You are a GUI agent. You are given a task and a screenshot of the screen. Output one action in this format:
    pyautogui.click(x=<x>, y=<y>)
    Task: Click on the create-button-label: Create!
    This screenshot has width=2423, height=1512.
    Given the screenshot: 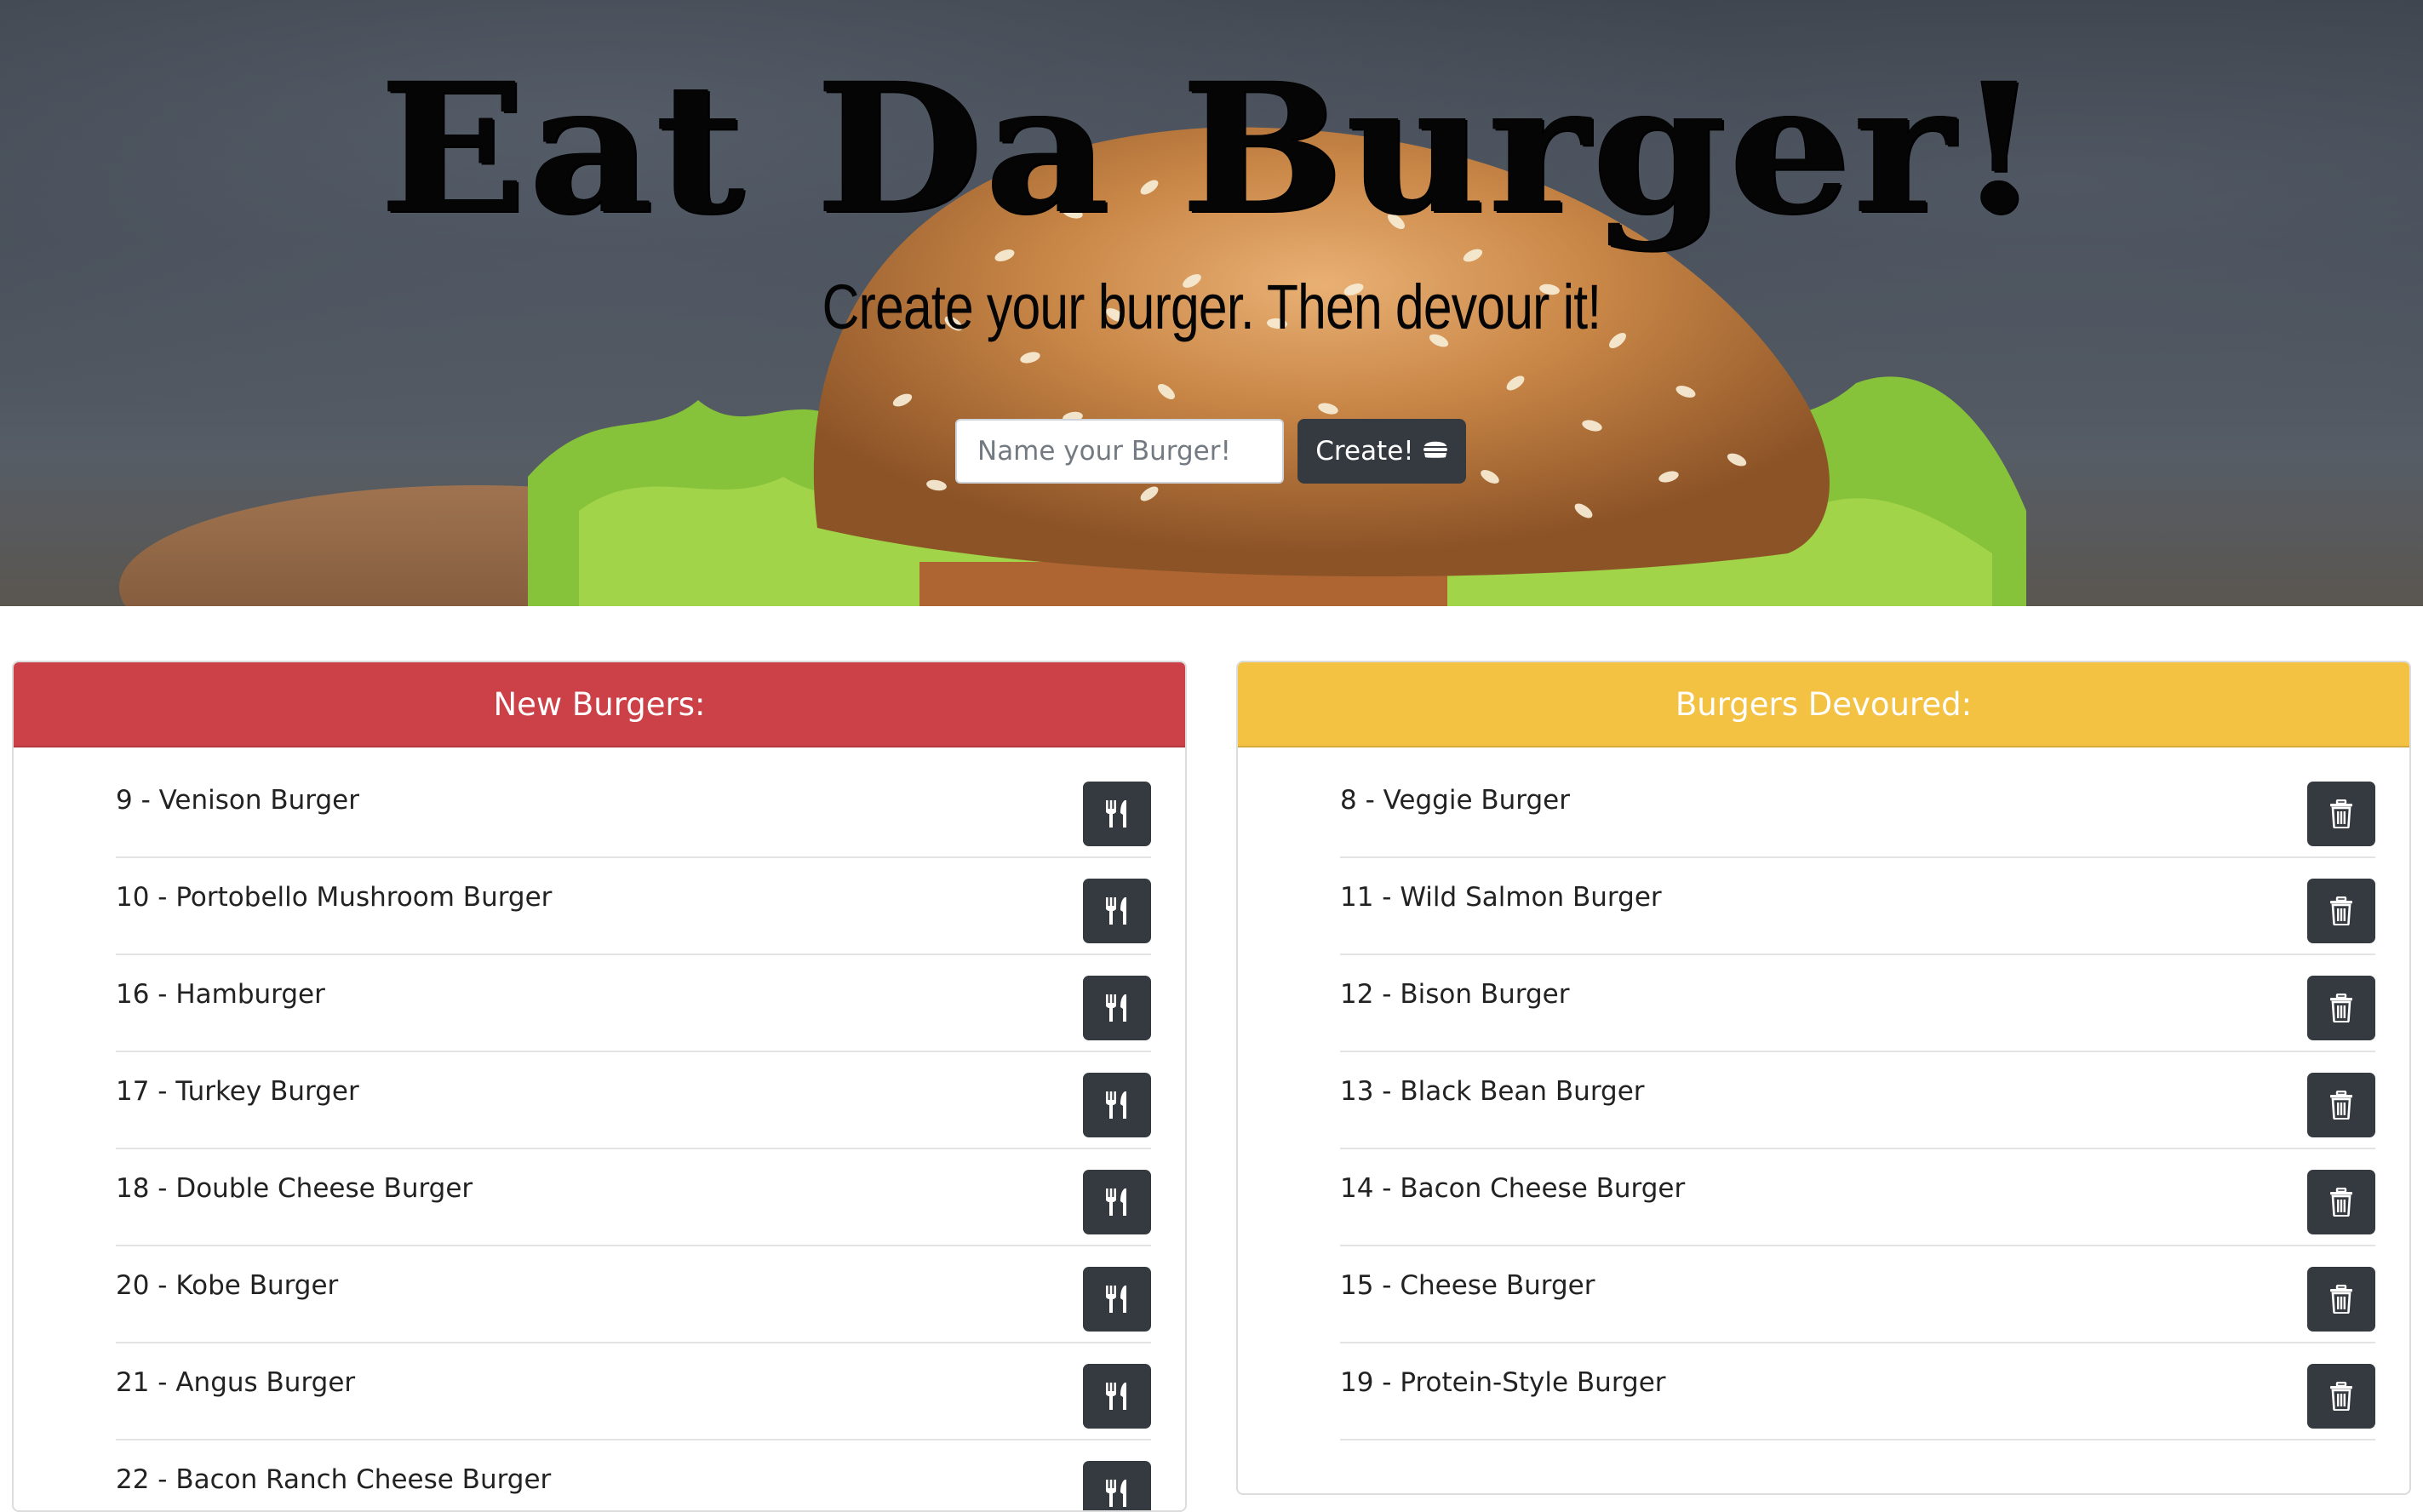 What is the action you would take?
    pyautogui.click(x=1364, y=451)
    